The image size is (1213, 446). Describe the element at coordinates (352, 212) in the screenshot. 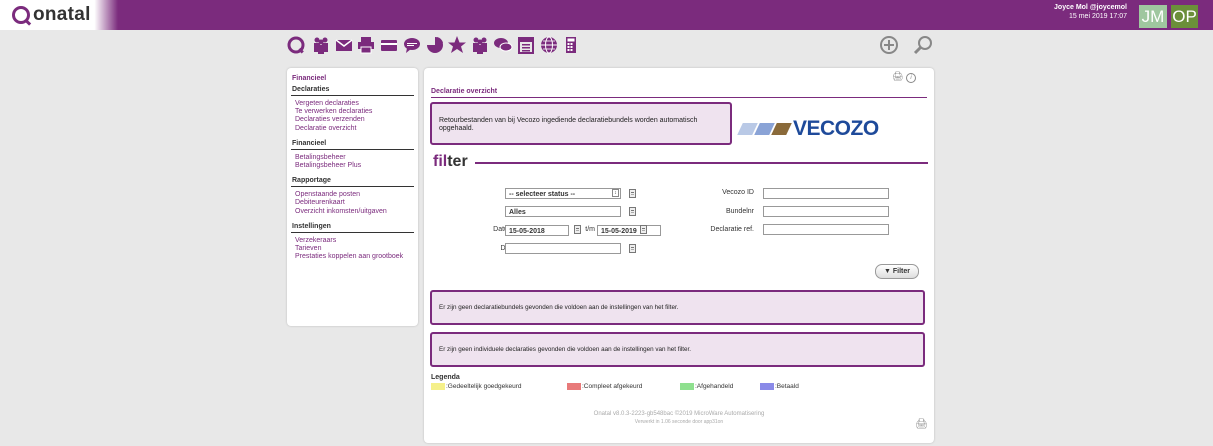

I see `sidebar-item-overzicht-inkomsten-uitgaven: Overzicht inkomsten/uitgaven` at that location.